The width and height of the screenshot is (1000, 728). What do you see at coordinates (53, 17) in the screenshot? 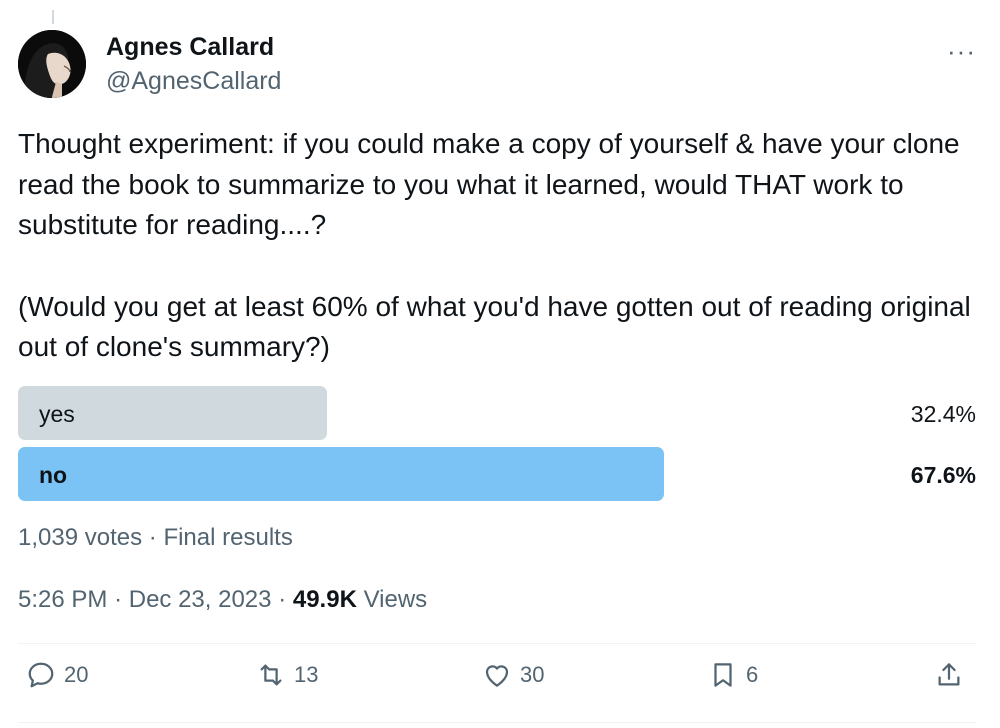
I see `thread-line` at bounding box center [53, 17].